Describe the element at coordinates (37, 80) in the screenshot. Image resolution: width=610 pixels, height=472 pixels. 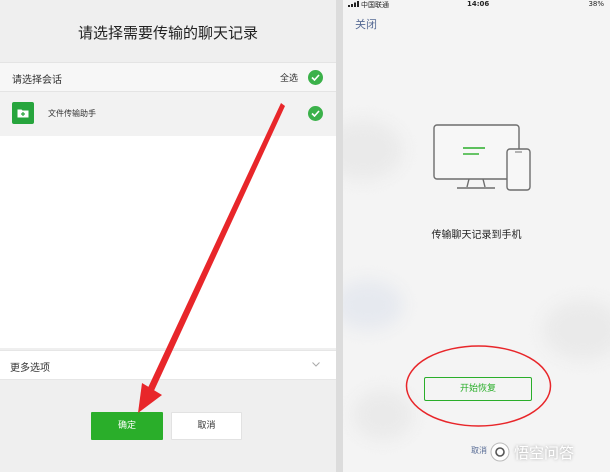
I see `section-label: 请选择会话` at that location.